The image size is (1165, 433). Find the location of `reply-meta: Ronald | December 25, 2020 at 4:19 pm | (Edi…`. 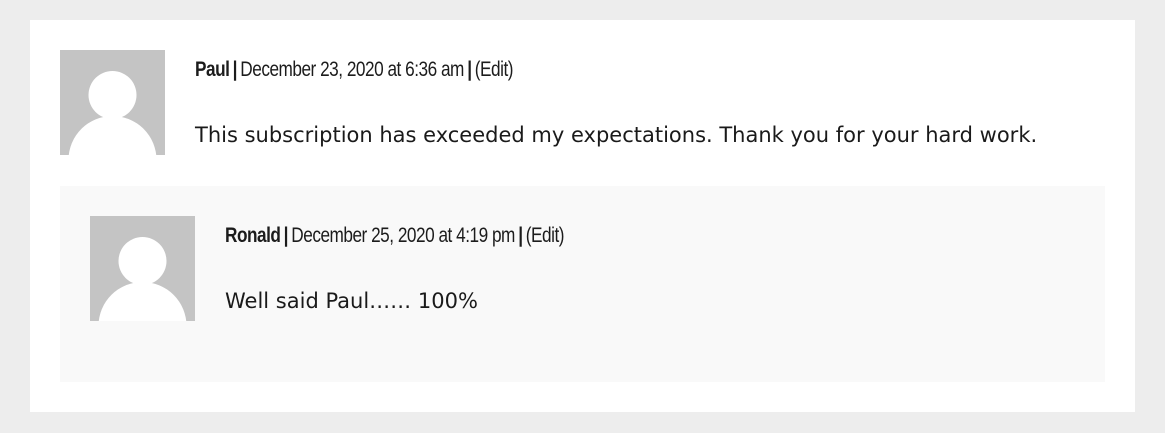

reply-meta: Ronald | December 25, 2020 at 4:19 pm | (Edi… is located at coordinates (394, 236).